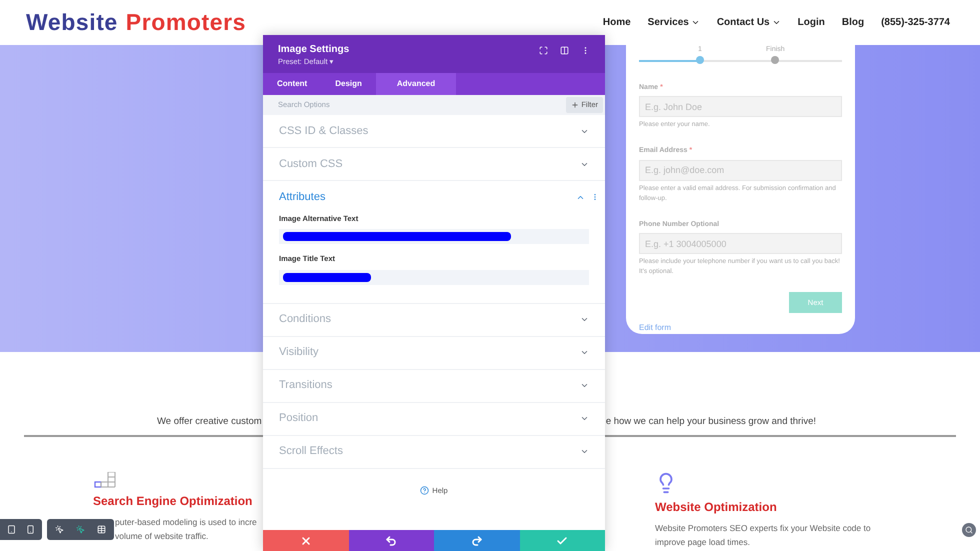  Describe the element at coordinates (915, 22) in the screenshot. I see `nav-link: (855)-325-3774` at that location.